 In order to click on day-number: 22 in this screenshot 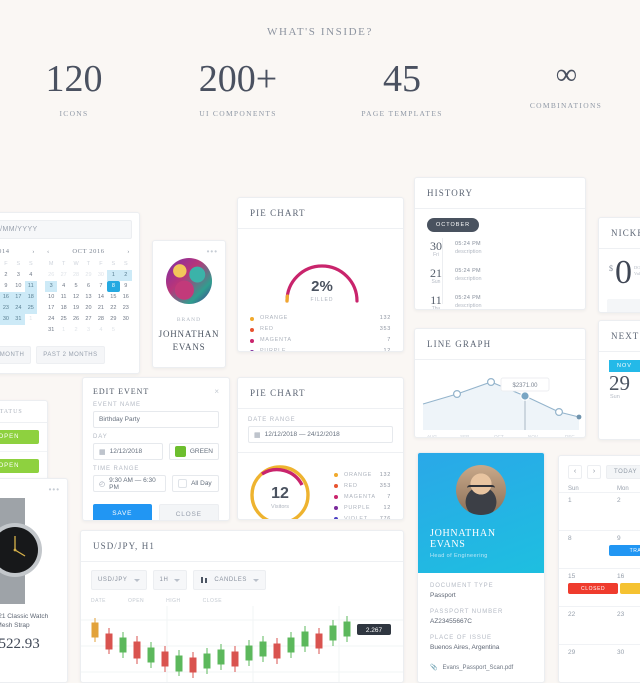, I will do `click(592, 614)`.